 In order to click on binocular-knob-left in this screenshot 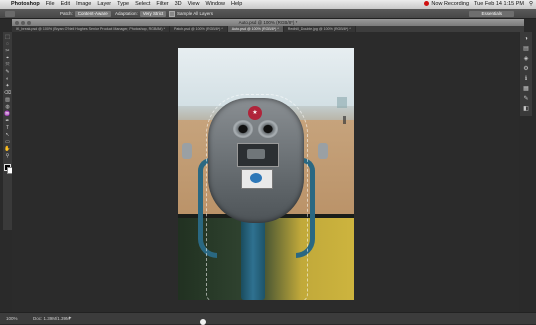, I will do `click(187, 151)`.